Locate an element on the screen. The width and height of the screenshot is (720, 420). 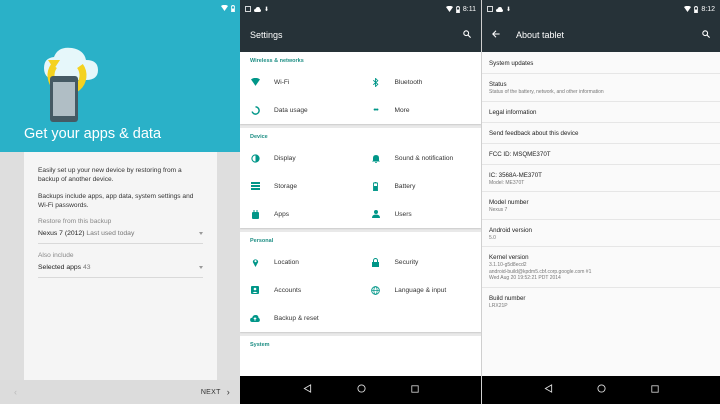
security-icon is located at coordinates (376, 262).